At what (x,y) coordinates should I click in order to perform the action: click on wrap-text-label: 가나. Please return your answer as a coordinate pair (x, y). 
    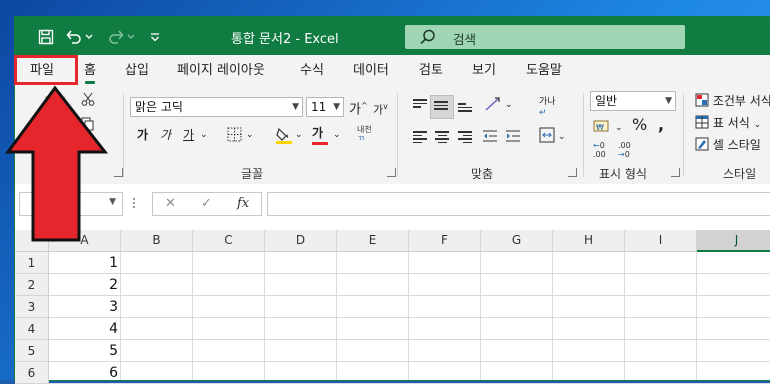
    Looking at the image, I should click on (547, 102).